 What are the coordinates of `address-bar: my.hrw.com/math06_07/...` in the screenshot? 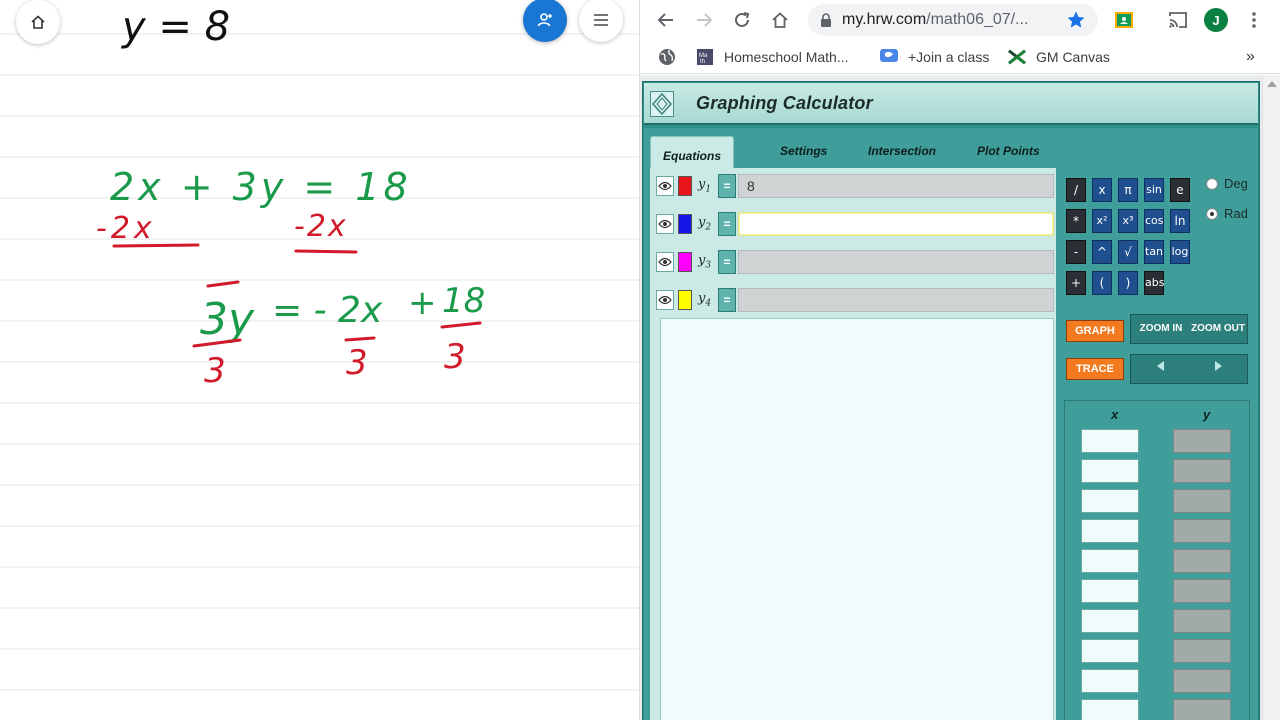 It's located at (953, 20).